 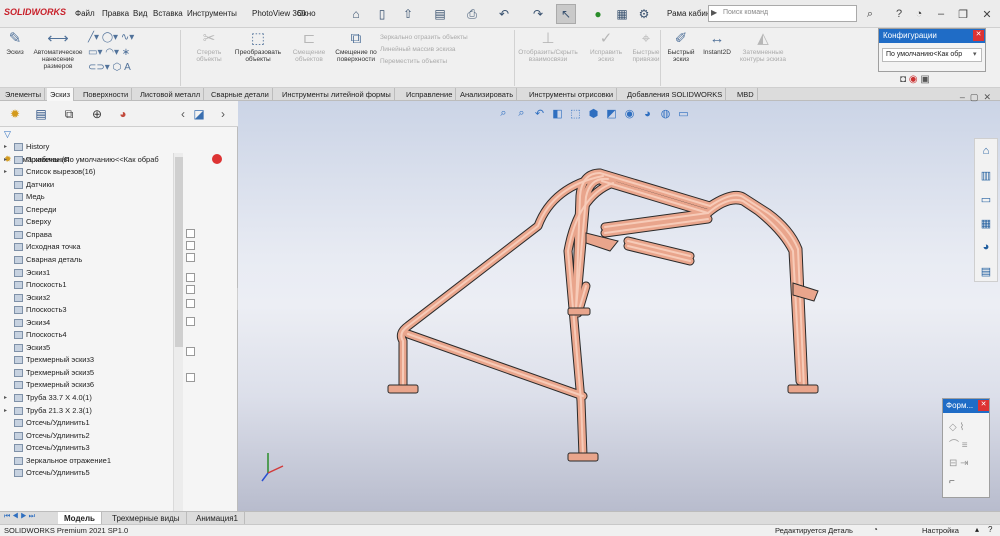 What do you see at coordinates (179, 252) in the screenshot?
I see `tree-scrollbar-thumb` at bounding box center [179, 252].